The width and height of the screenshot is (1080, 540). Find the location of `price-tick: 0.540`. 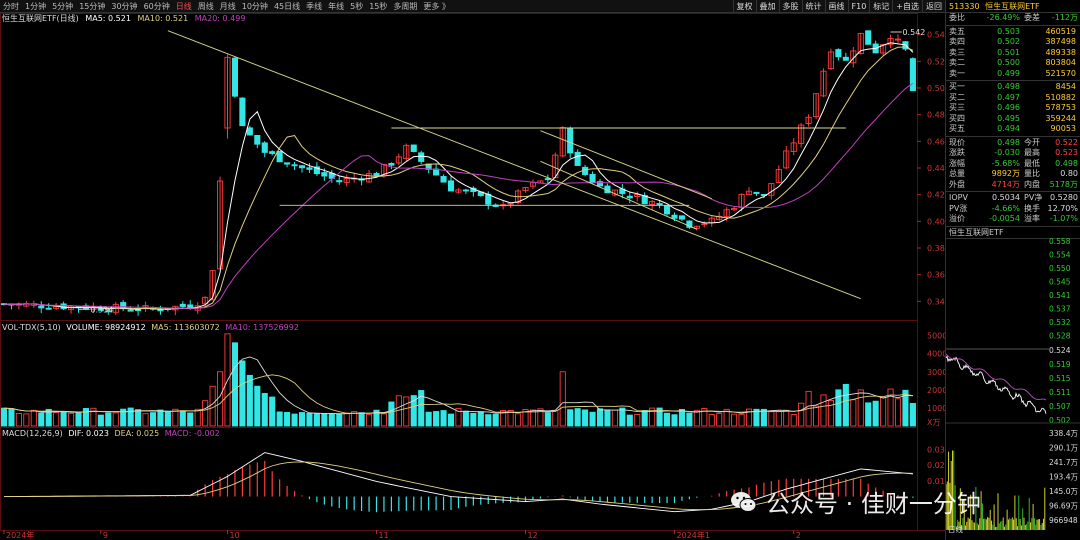

price-tick: 0.540 is located at coordinates (936, 35).